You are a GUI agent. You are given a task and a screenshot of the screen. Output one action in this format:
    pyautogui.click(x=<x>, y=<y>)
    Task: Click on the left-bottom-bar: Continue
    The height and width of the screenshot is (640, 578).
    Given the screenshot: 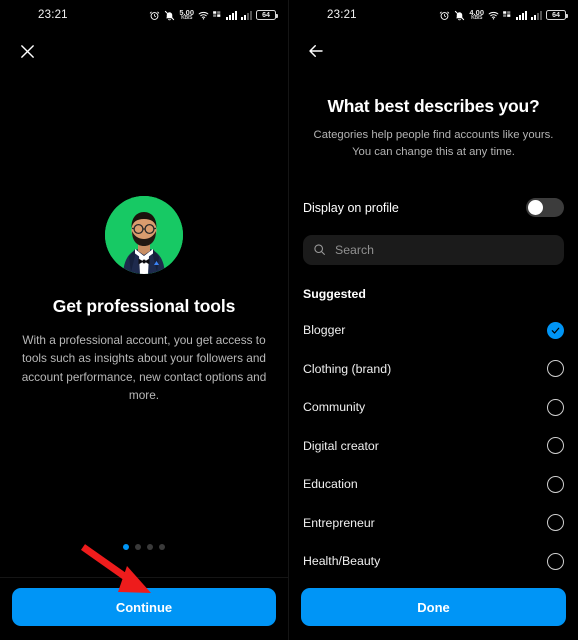 What is the action you would take?
    pyautogui.click(x=144, y=608)
    